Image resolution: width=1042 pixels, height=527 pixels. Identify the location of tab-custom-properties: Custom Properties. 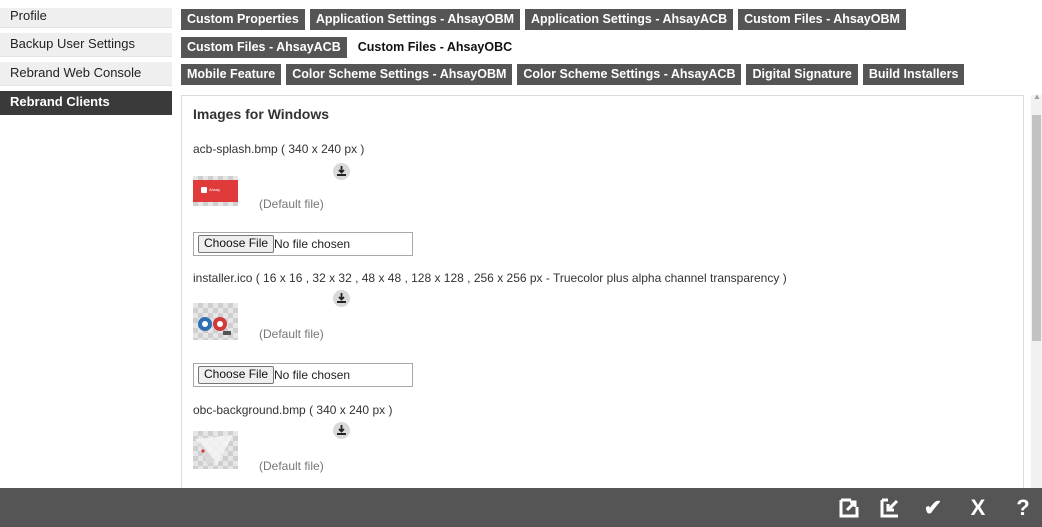
(243, 19).